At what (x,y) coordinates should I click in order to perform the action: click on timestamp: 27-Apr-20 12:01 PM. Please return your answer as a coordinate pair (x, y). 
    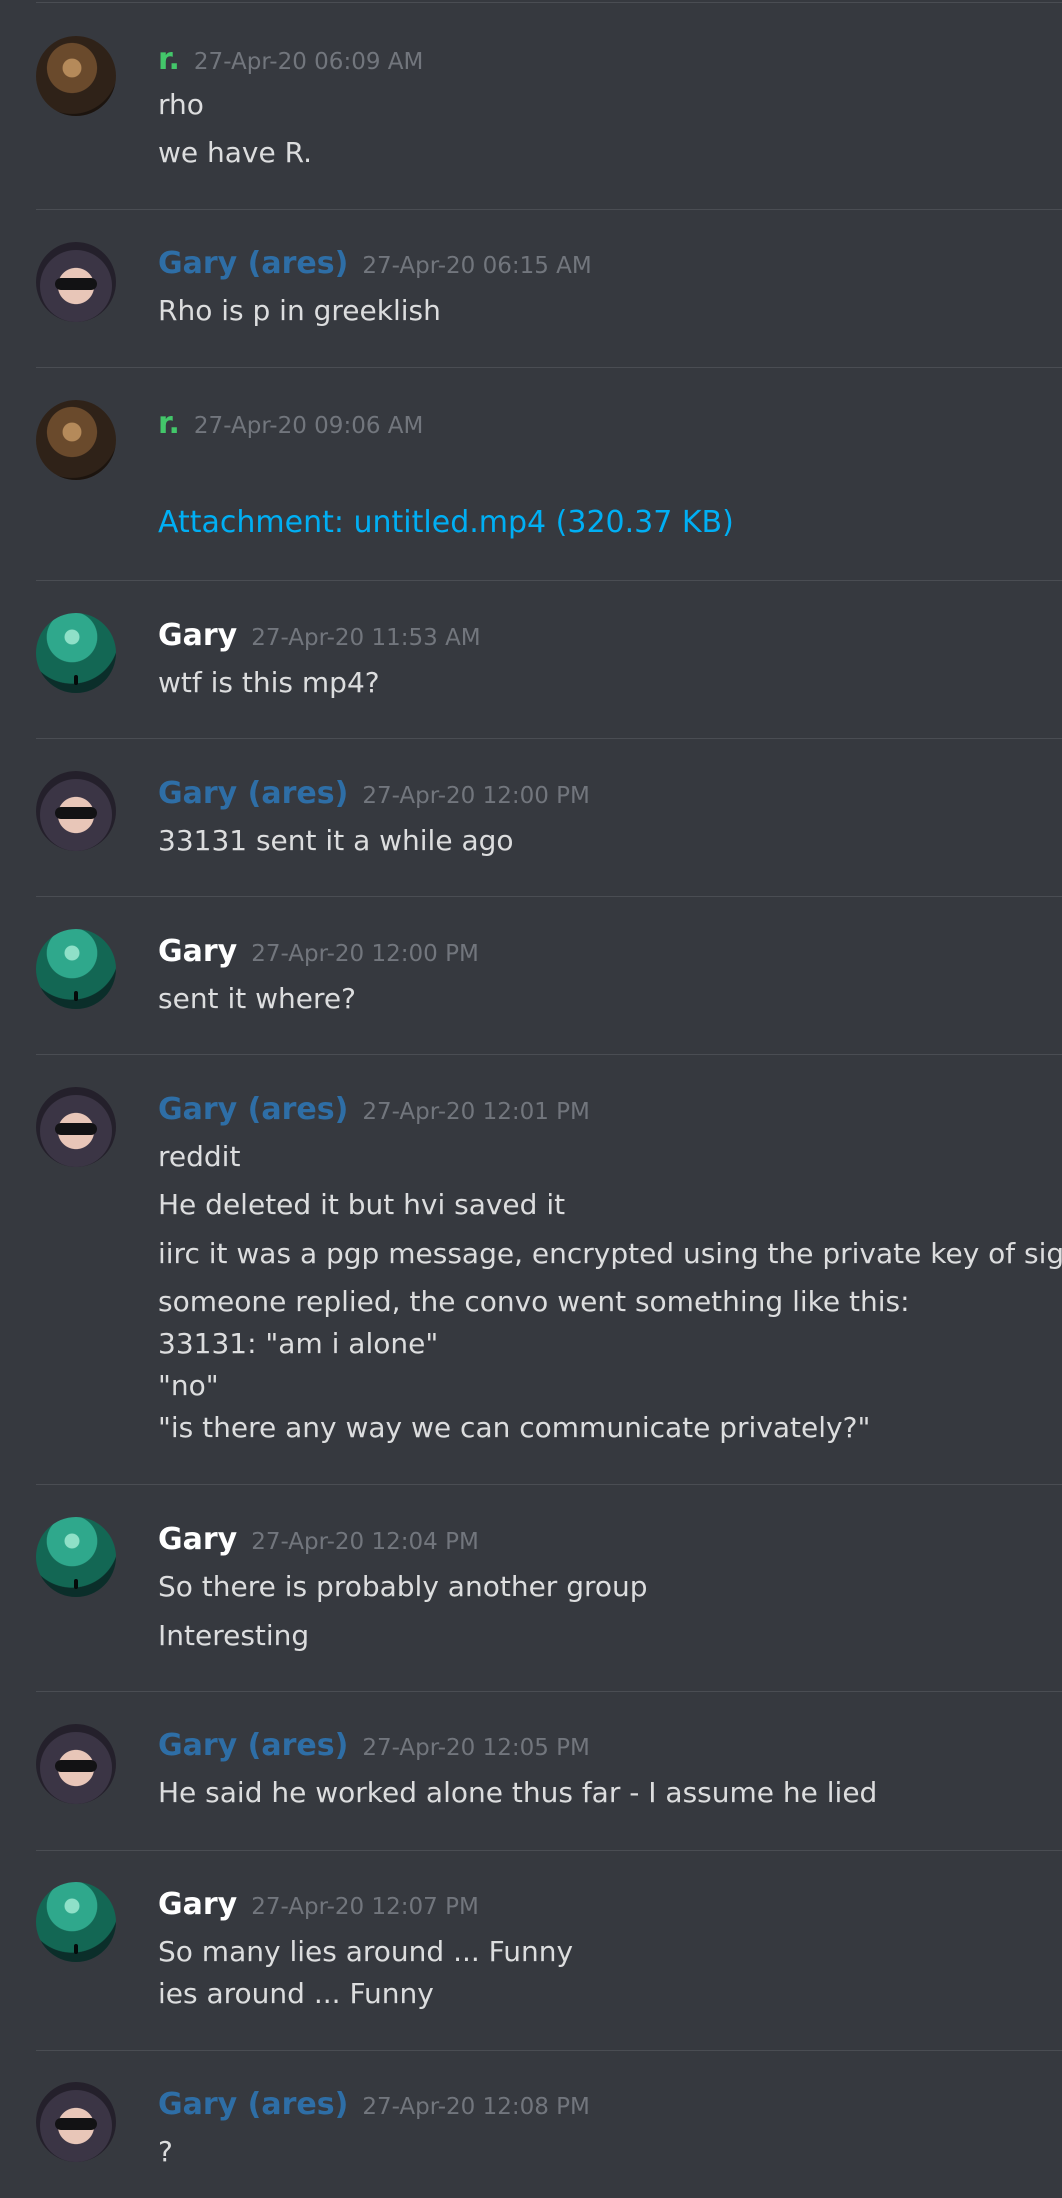
    Looking at the image, I should click on (476, 1112).